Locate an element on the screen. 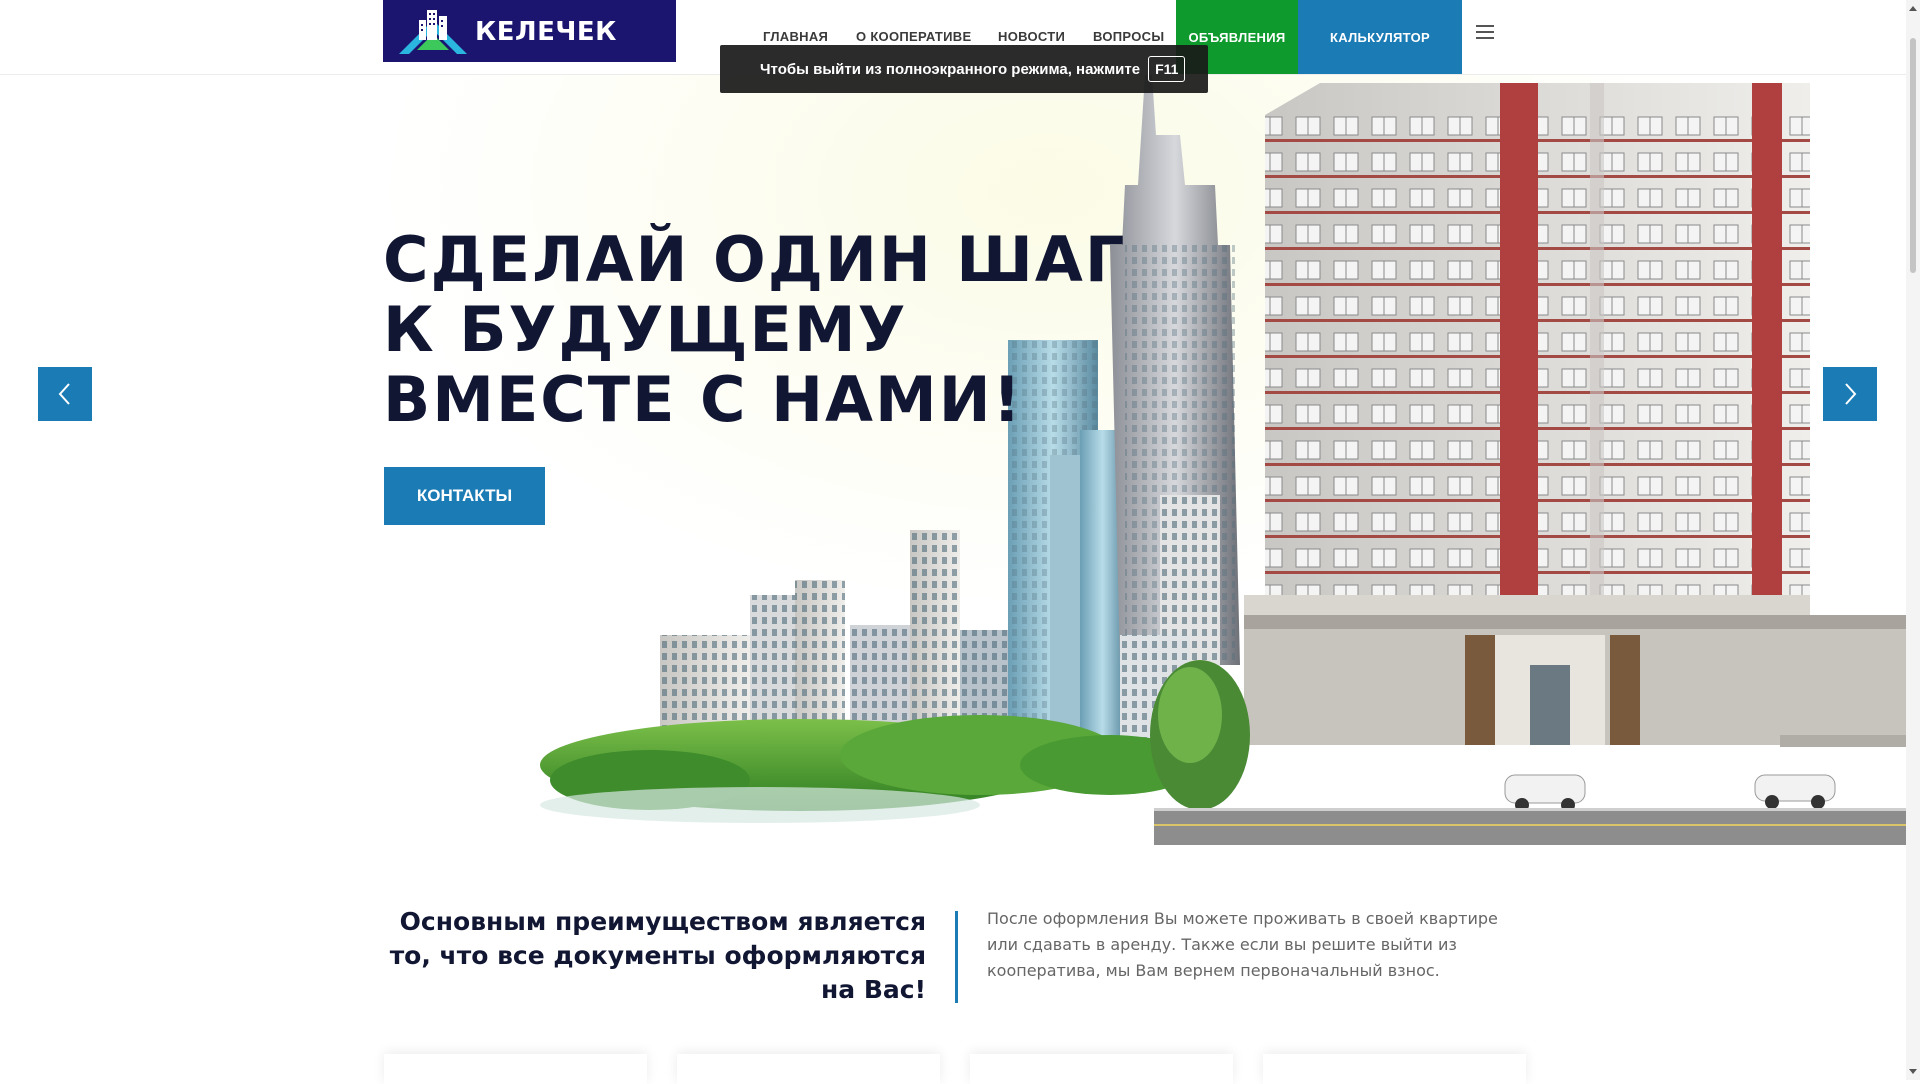 This screenshot has width=1920, height=1084. chevron-left-icon is located at coordinates (64, 394).